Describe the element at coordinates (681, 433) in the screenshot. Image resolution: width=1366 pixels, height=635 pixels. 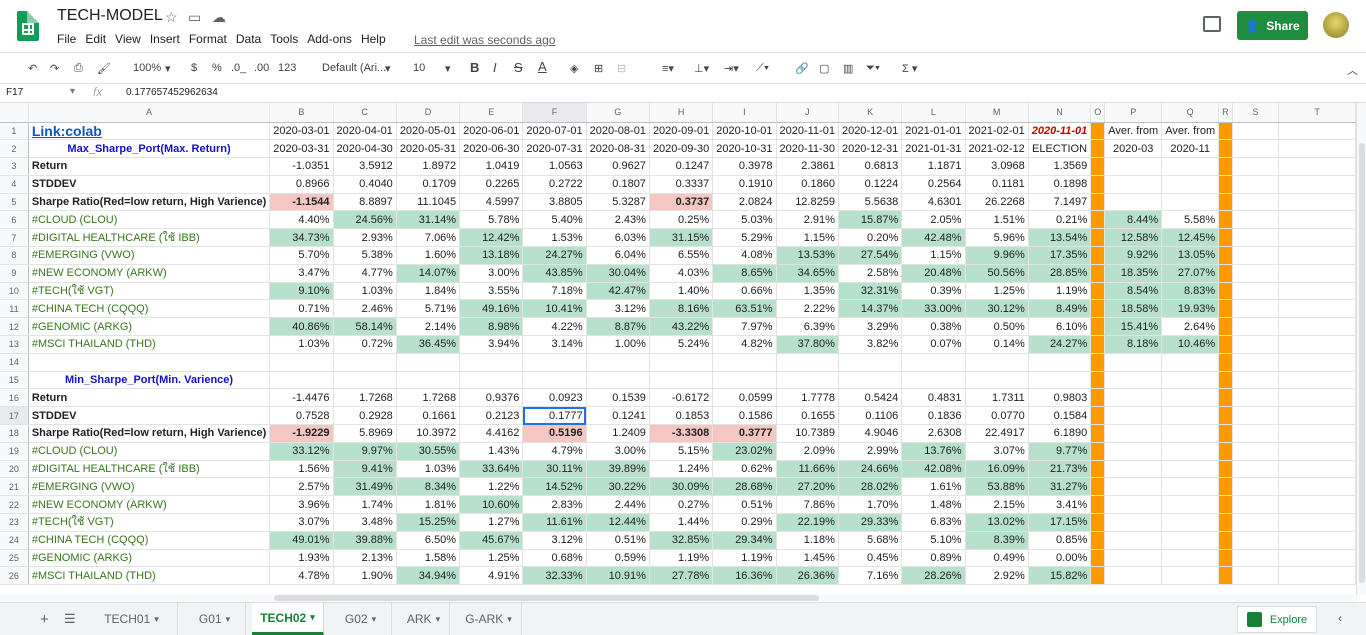
I see `data-cell: -3.3308` at that location.